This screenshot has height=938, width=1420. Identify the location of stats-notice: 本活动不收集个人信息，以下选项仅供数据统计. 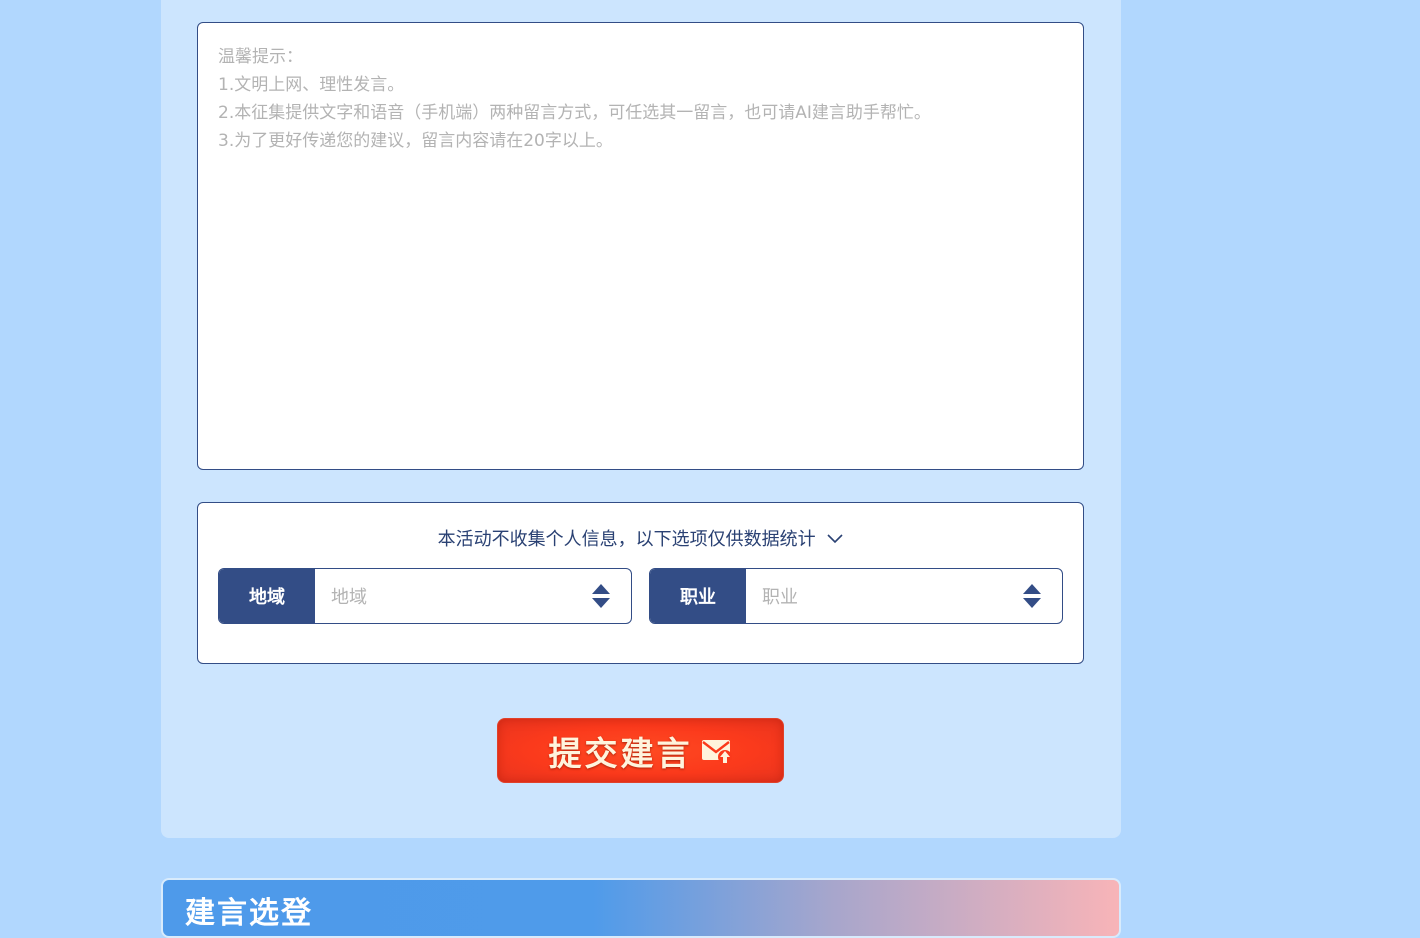
(640, 540).